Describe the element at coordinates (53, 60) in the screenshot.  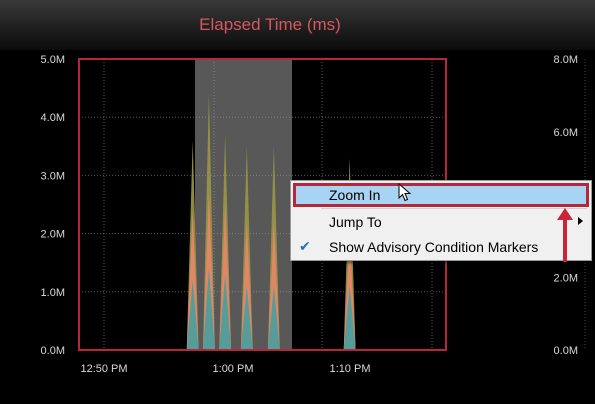
I see `y-tick-label-left: 5.0M` at that location.